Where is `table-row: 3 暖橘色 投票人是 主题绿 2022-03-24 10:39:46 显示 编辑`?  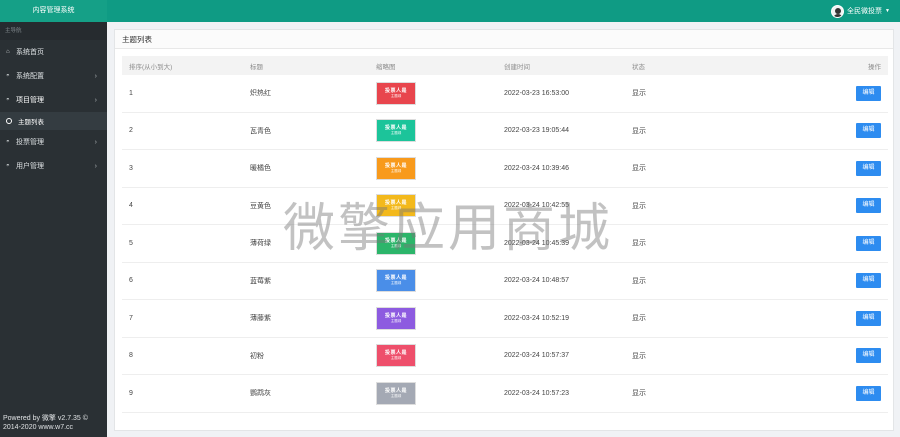 table-row: 3 暖橘色 投票人是 主题绿 2022-03-24 10:39:46 显示 编辑 is located at coordinates (505, 169).